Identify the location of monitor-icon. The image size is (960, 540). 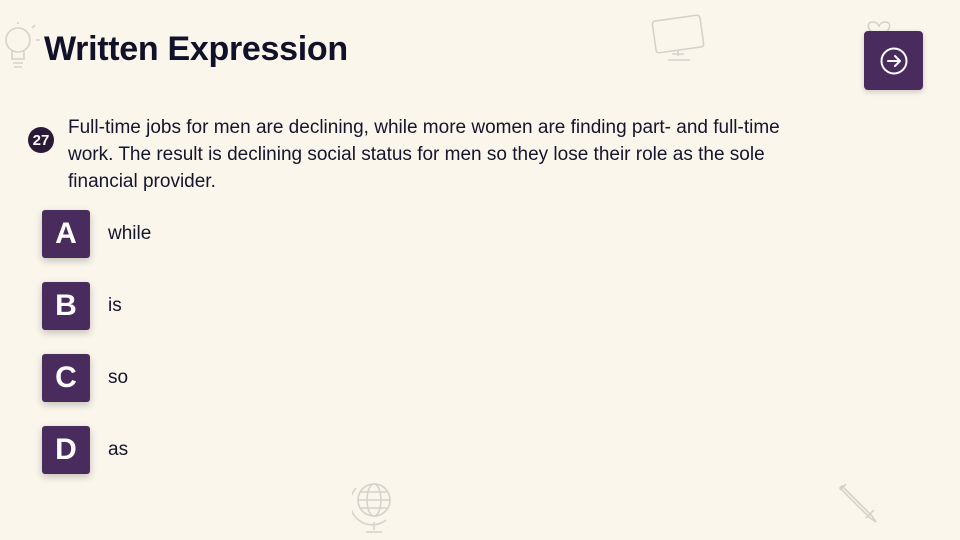
(678, 39).